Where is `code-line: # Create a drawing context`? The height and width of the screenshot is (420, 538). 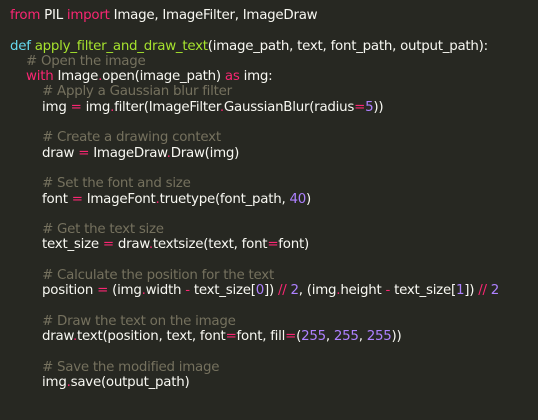
code-line: # Create a drawing context is located at coordinates (274, 137).